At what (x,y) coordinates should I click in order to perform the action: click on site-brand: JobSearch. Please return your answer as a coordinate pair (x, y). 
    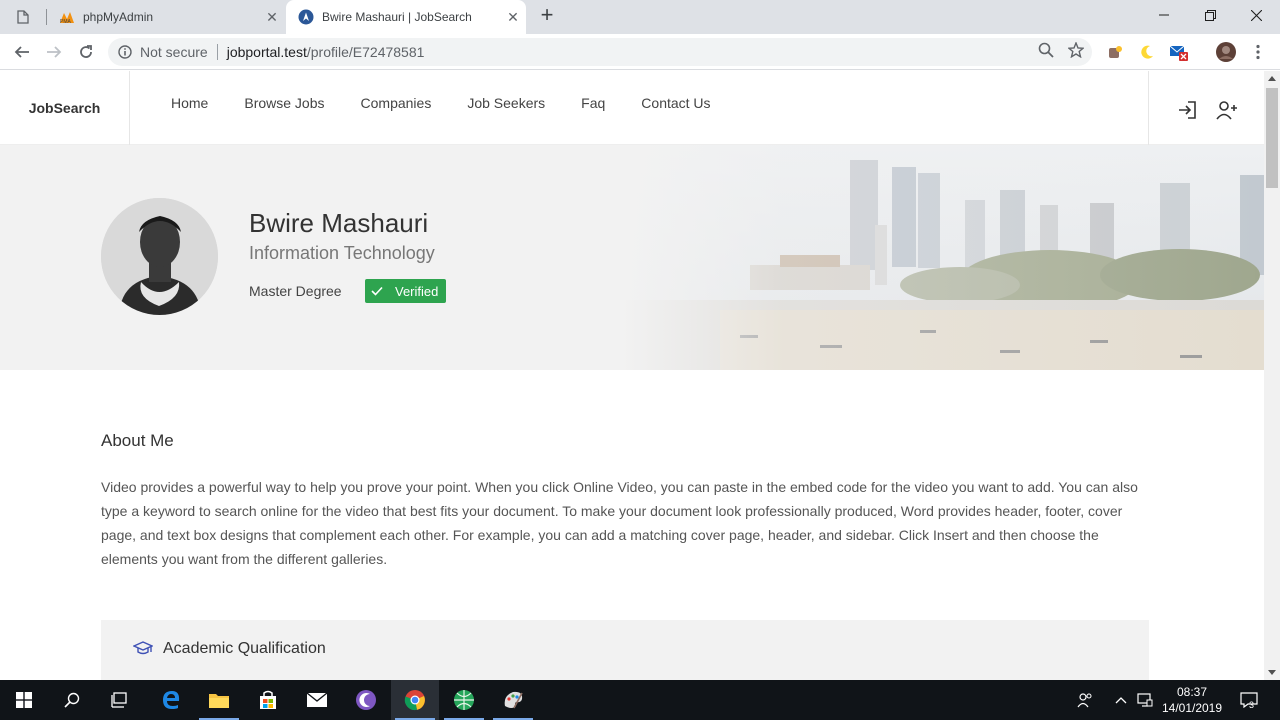
    Looking at the image, I should click on (65, 108).